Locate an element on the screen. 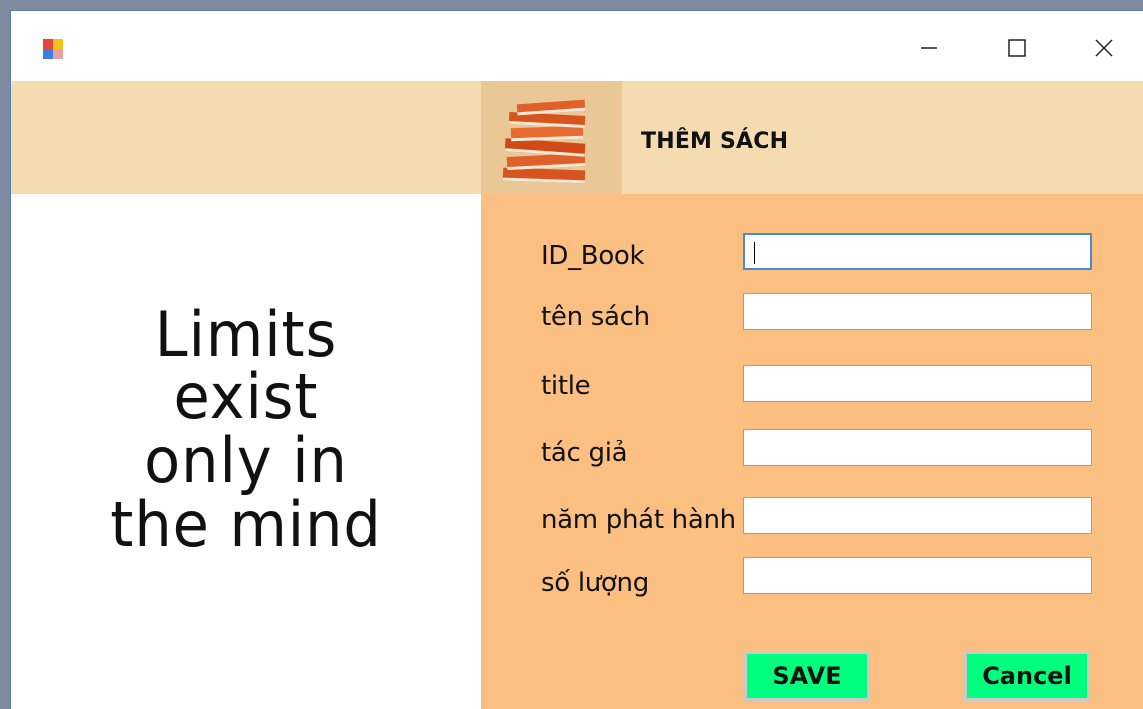 The image size is (1143, 709). title-input is located at coordinates (917, 383).